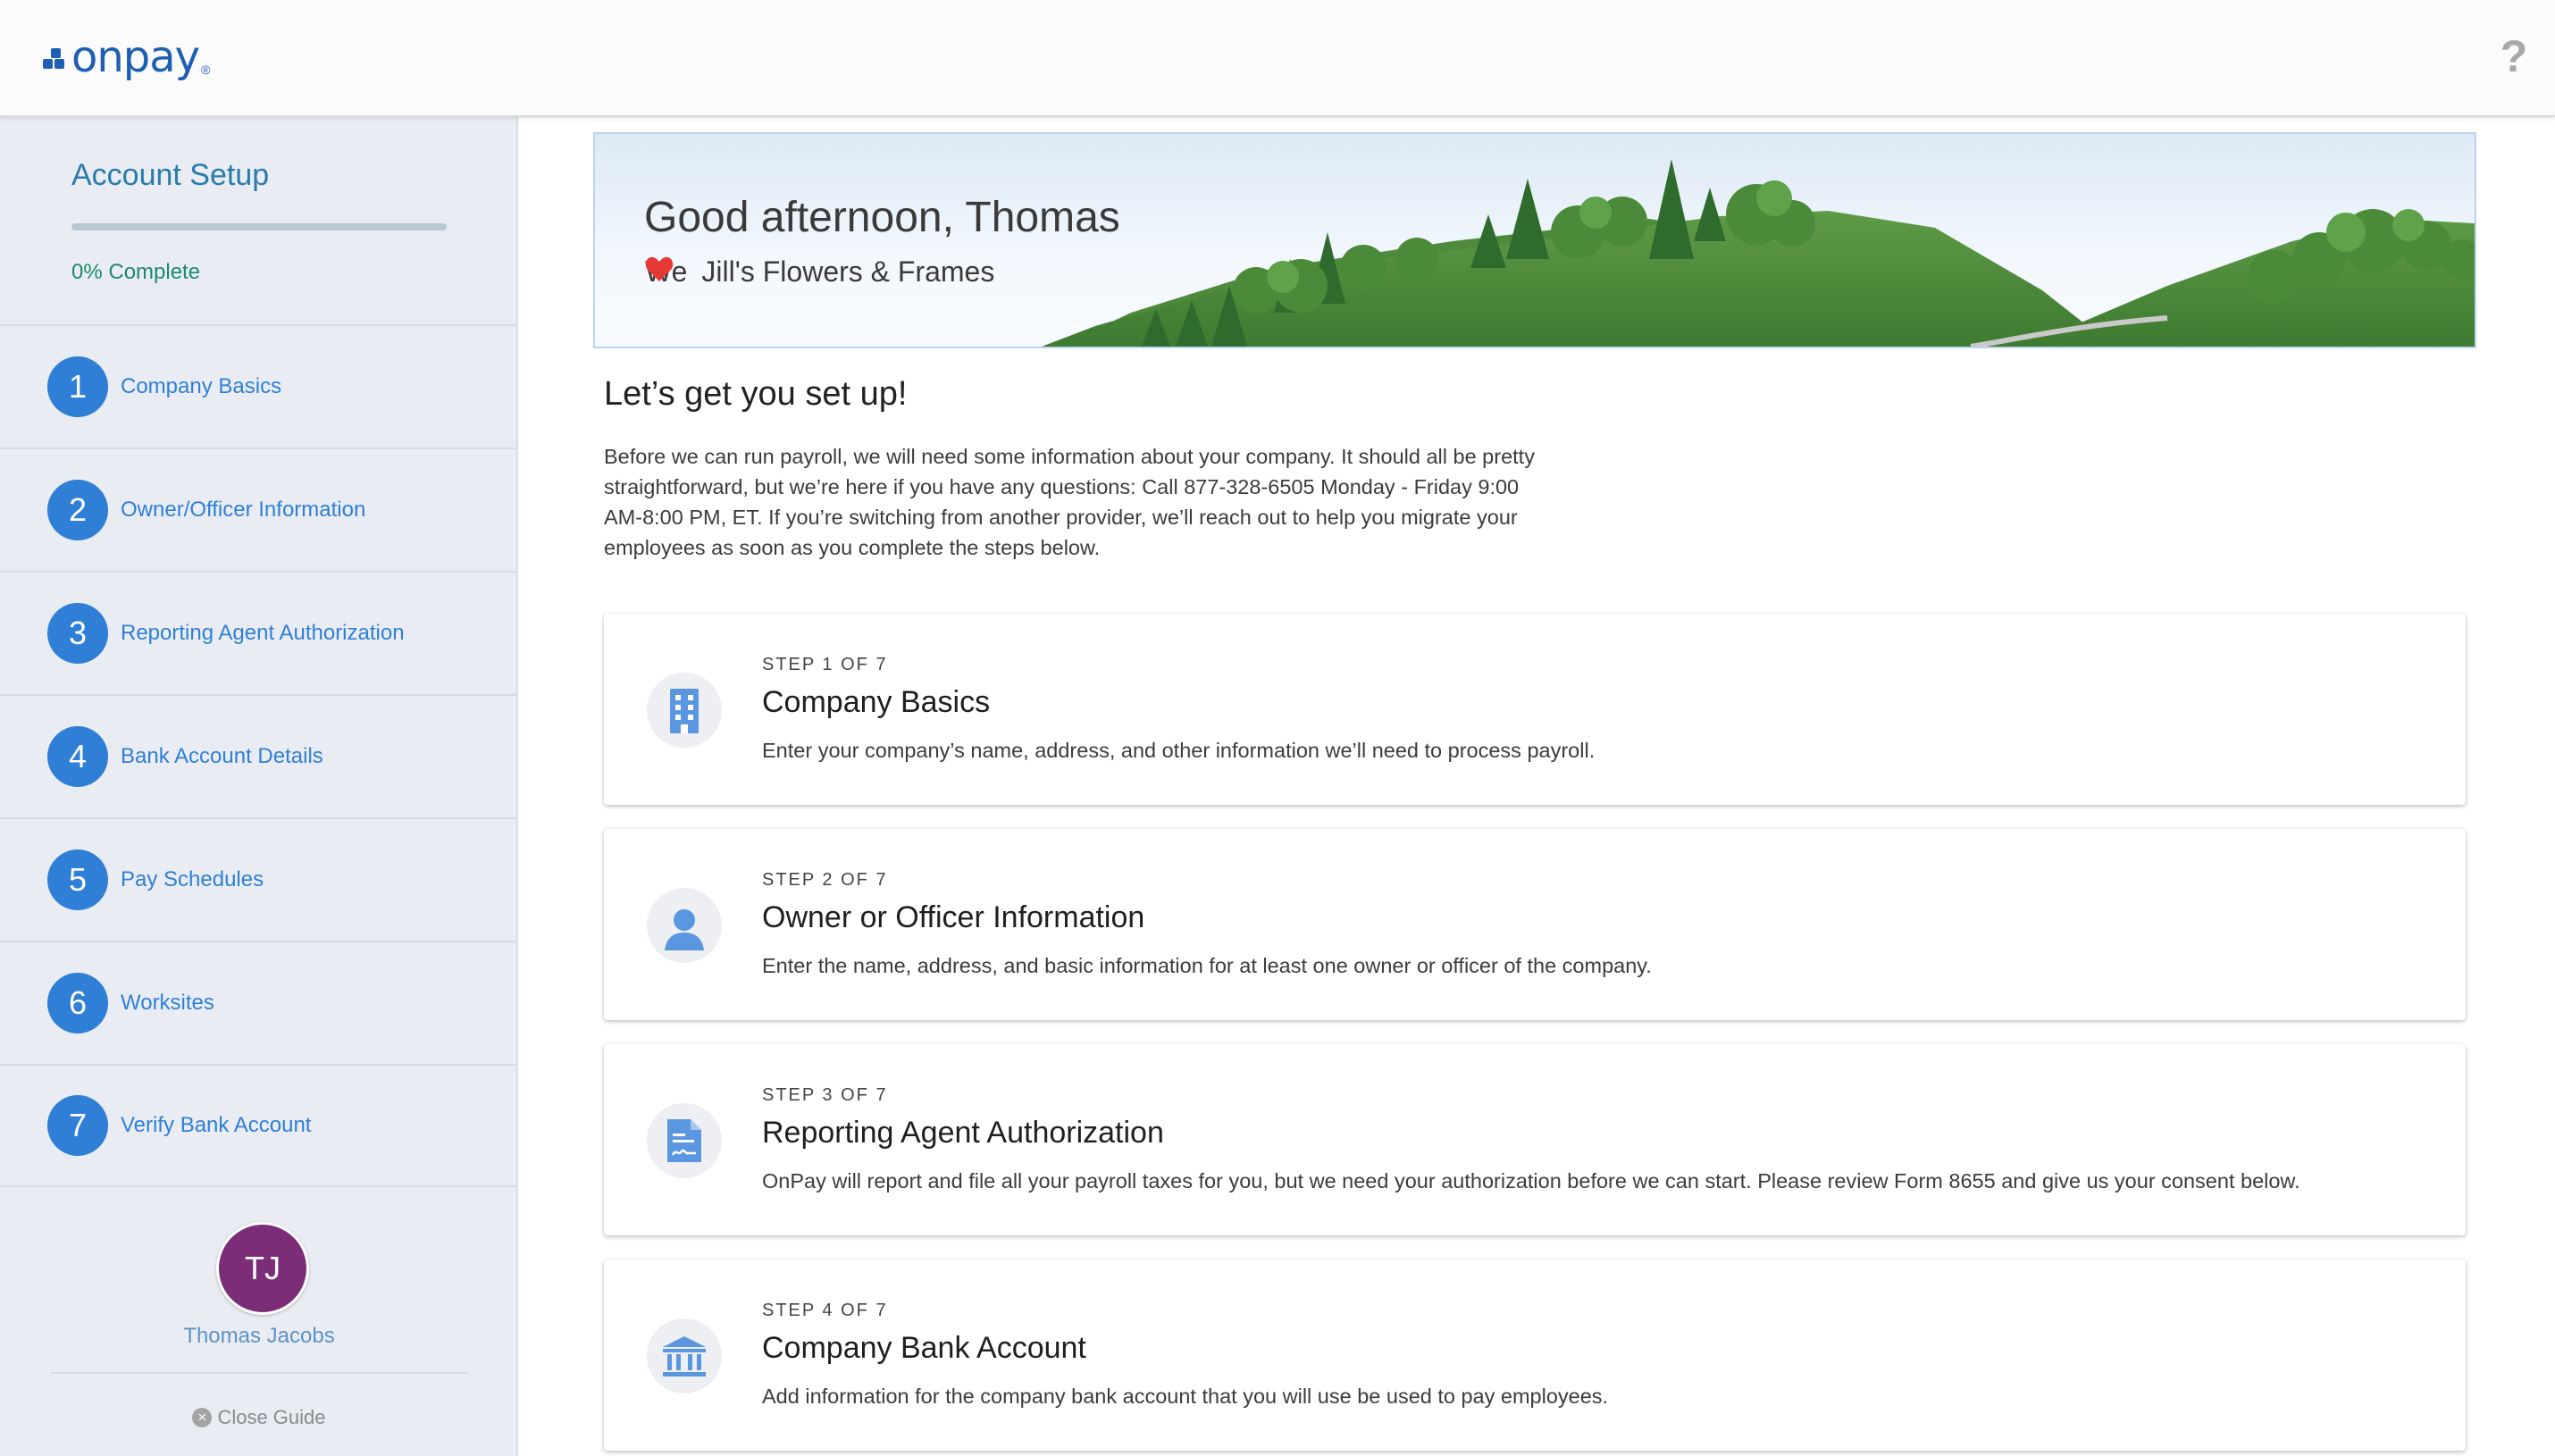 This screenshot has height=1456, width=2555. Describe the element at coordinates (684, 710) in the screenshot. I see `building-icon` at that location.